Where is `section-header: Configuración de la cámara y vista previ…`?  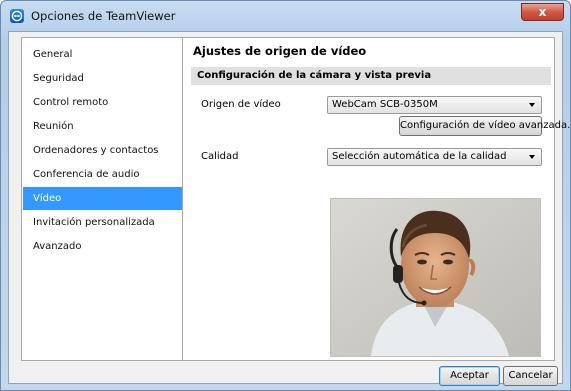
section-header: Configuración de la cámara y vista previ… is located at coordinates (371, 76).